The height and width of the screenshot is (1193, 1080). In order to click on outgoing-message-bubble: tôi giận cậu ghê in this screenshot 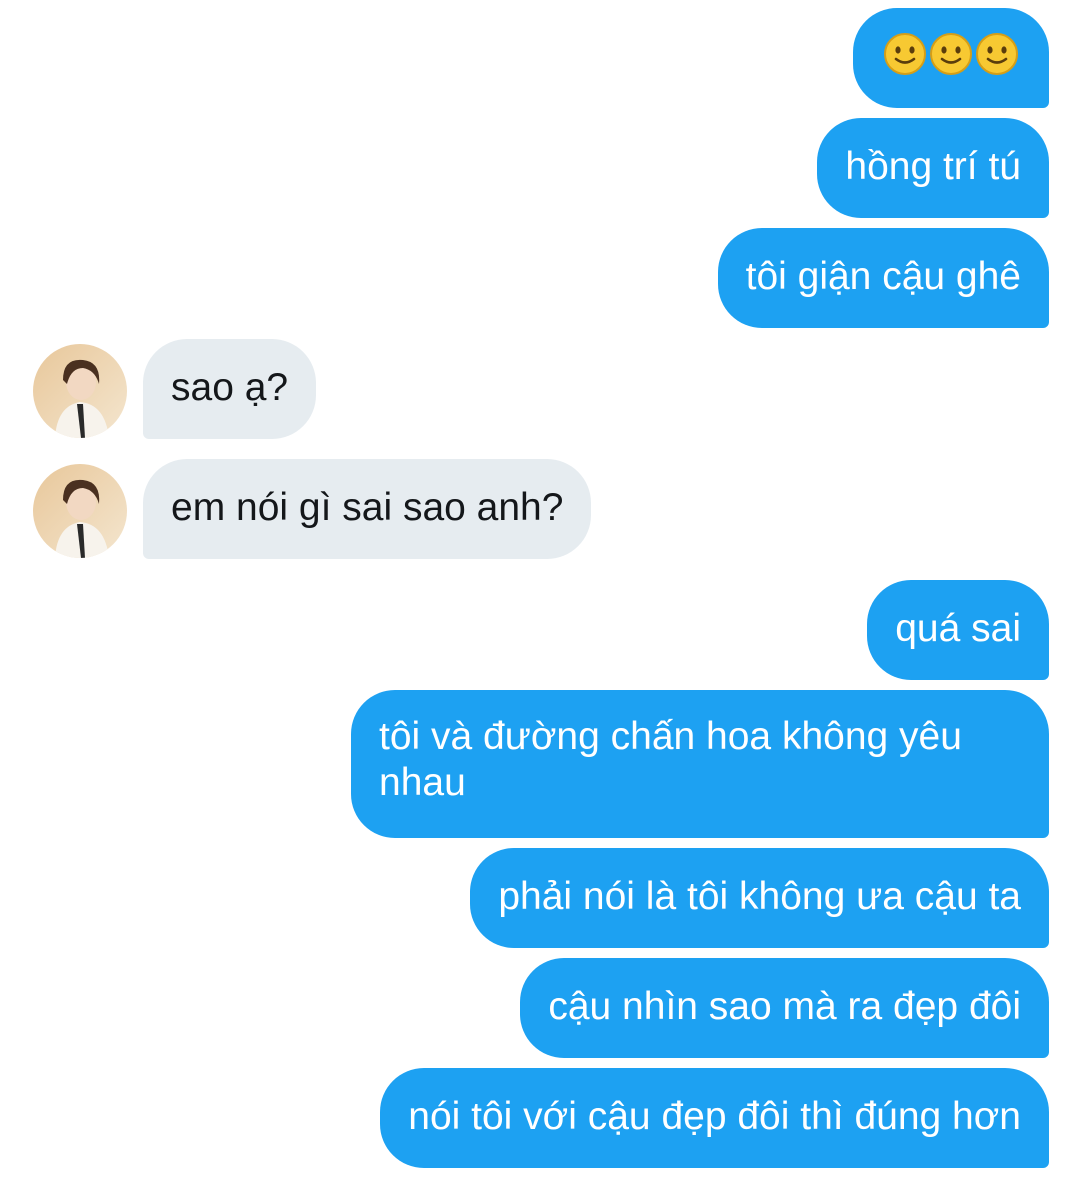, I will do `click(883, 278)`.